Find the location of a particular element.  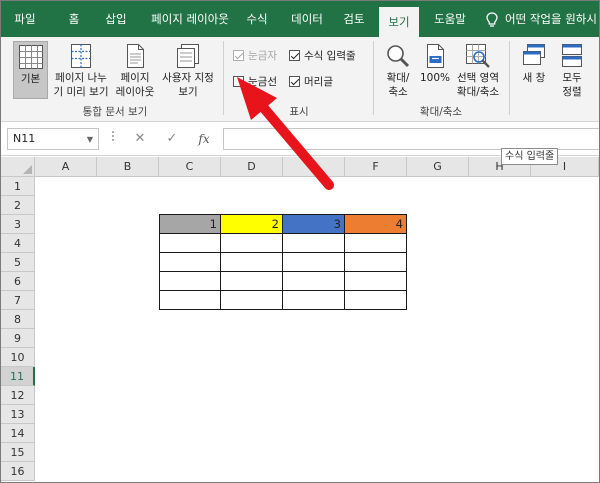

formula-input is located at coordinates (411, 139).